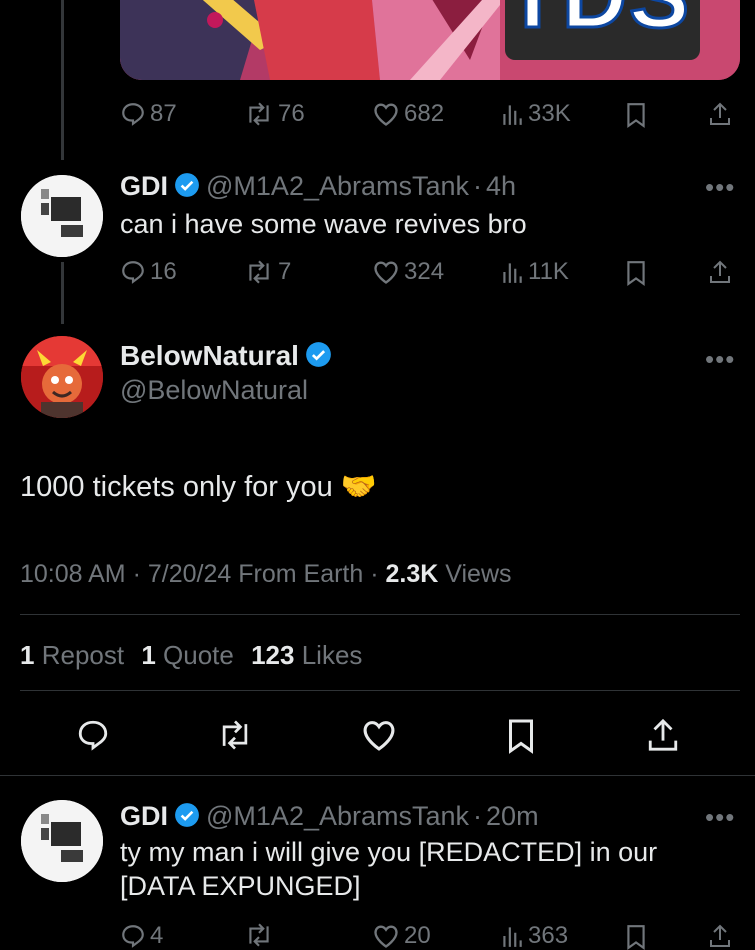 This screenshot has height=950, width=755. I want to click on main-like-button, so click(379, 737).